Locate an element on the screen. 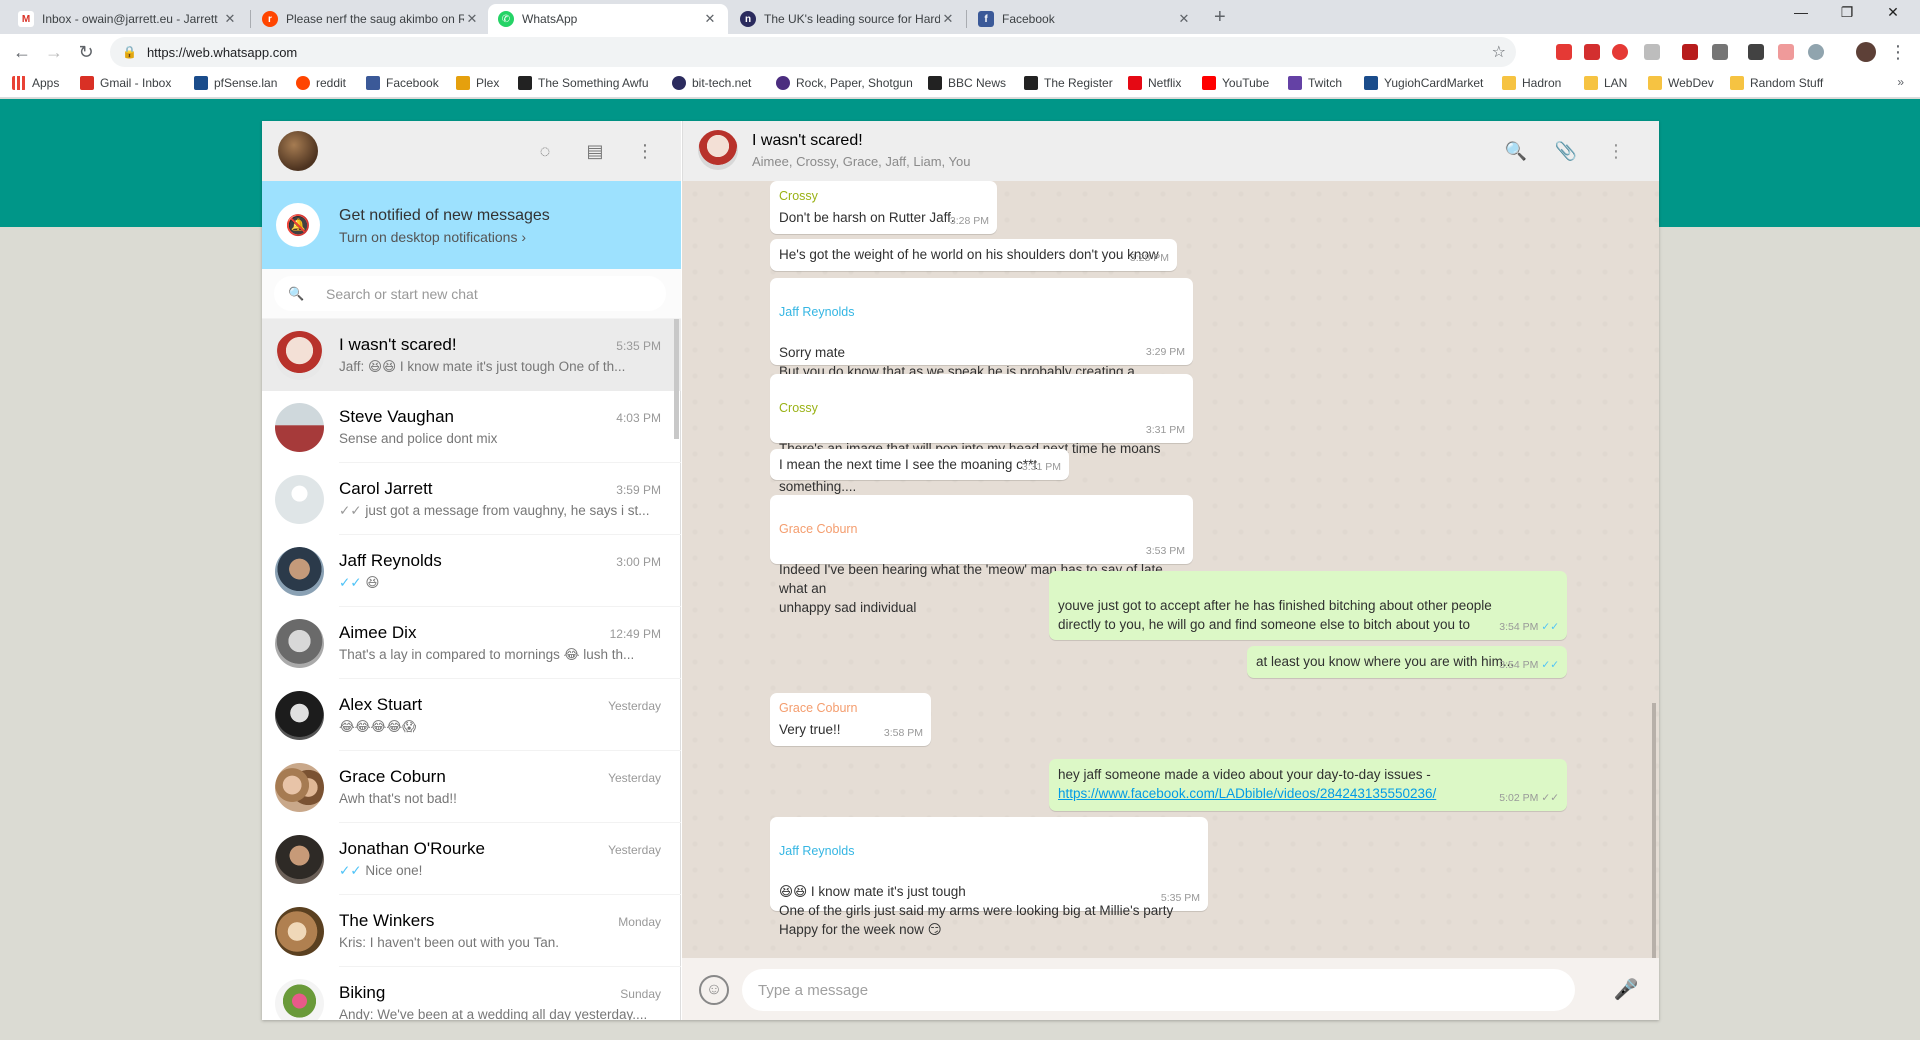  bookmark-somethingawful: The Something Awful is located at coordinates (583, 83).